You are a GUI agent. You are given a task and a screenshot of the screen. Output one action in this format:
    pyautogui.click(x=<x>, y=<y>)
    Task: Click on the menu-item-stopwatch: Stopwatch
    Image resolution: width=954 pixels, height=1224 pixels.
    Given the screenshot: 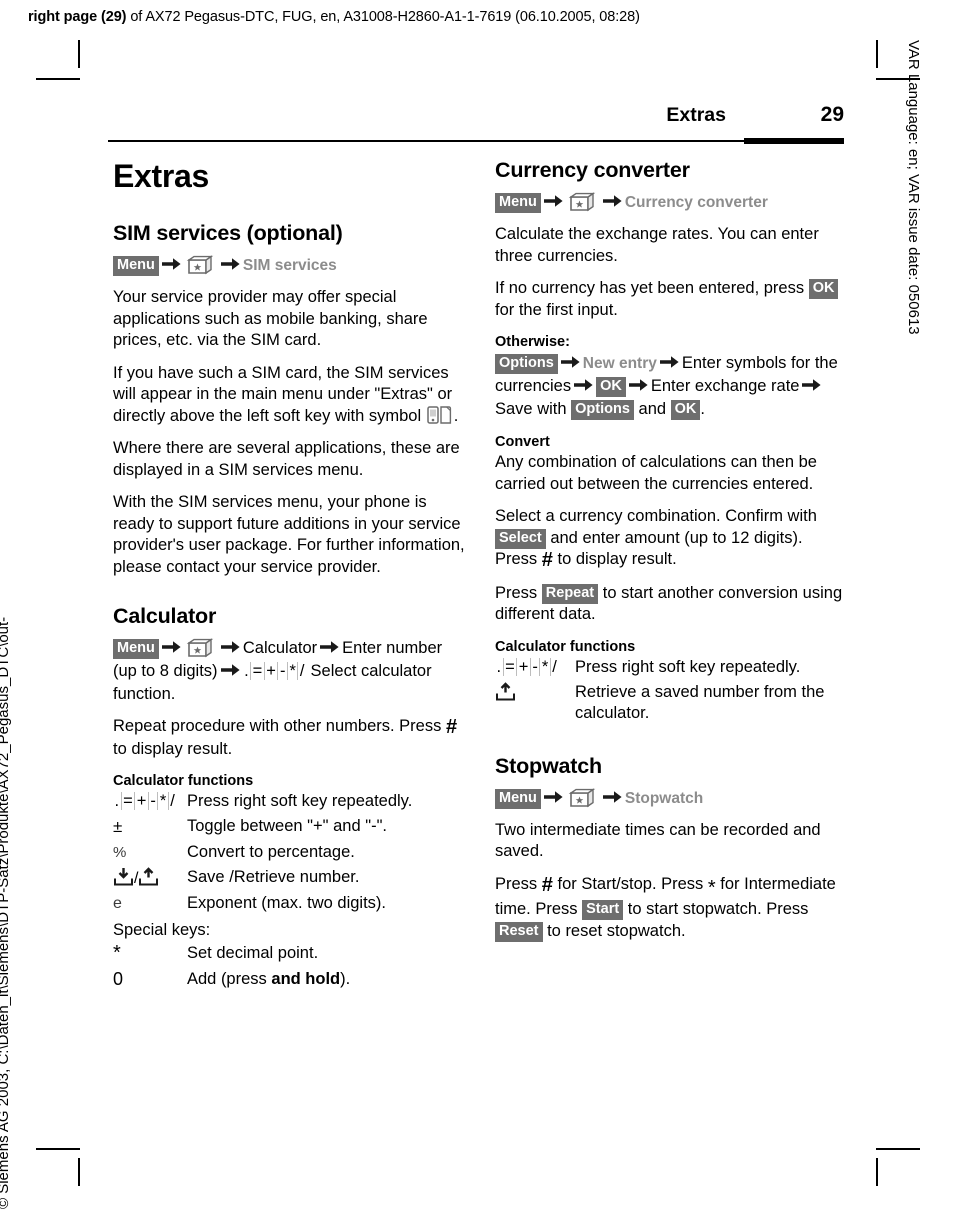 What is the action you would take?
    pyautogui.click(x=664, y=798)
    